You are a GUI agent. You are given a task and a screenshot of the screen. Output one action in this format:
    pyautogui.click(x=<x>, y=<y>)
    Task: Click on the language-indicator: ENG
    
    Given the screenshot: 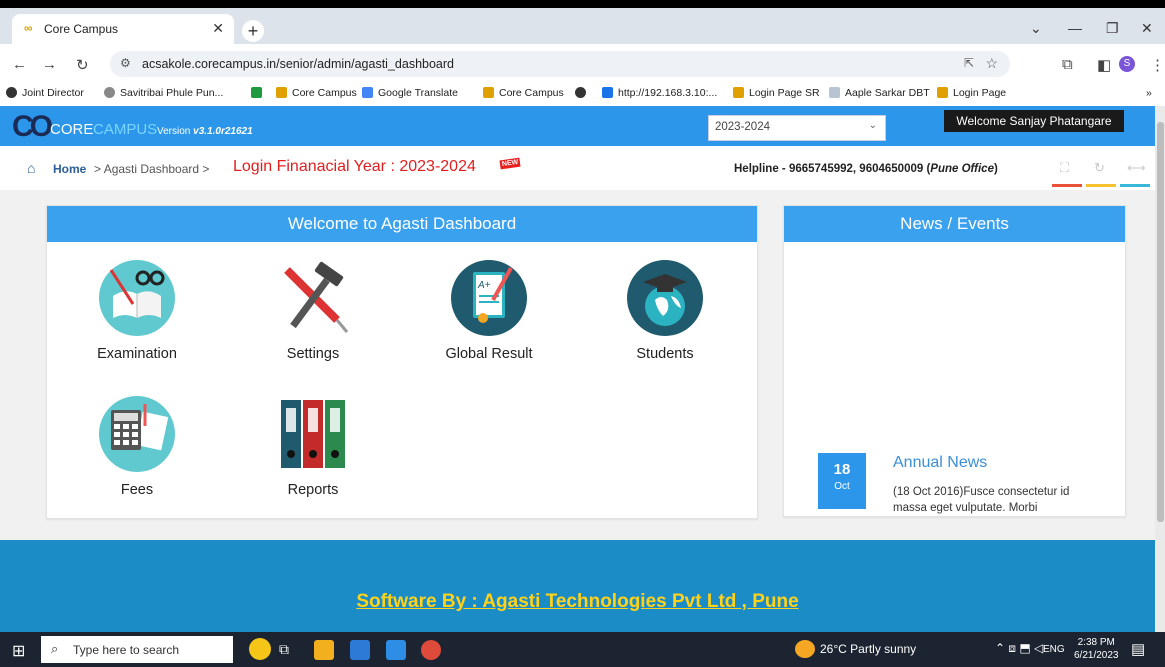 What is the action you would take?
    pyautogui.click(x=1054, y=649)
    